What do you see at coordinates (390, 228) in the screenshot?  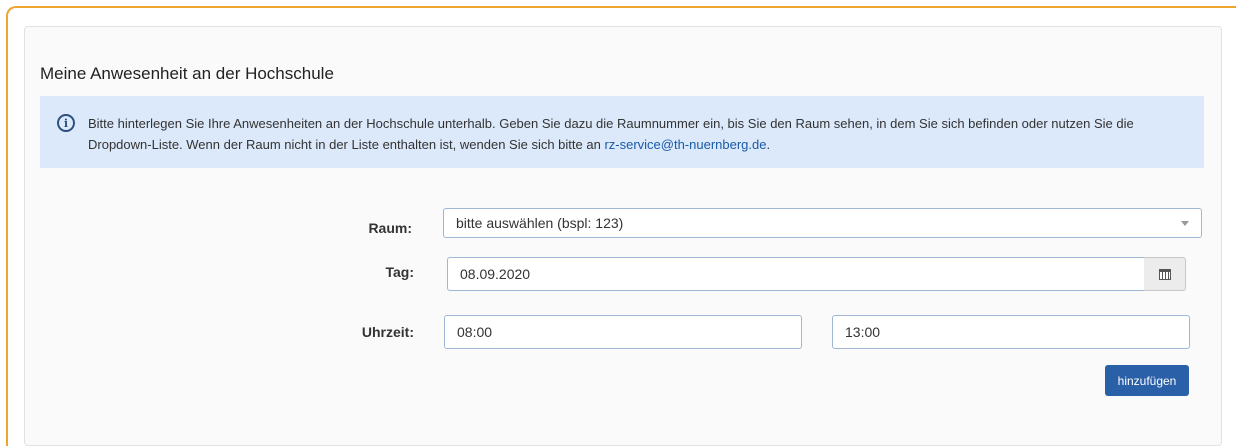 I see `room-label: Raum:` at bounding box center [390, 228].